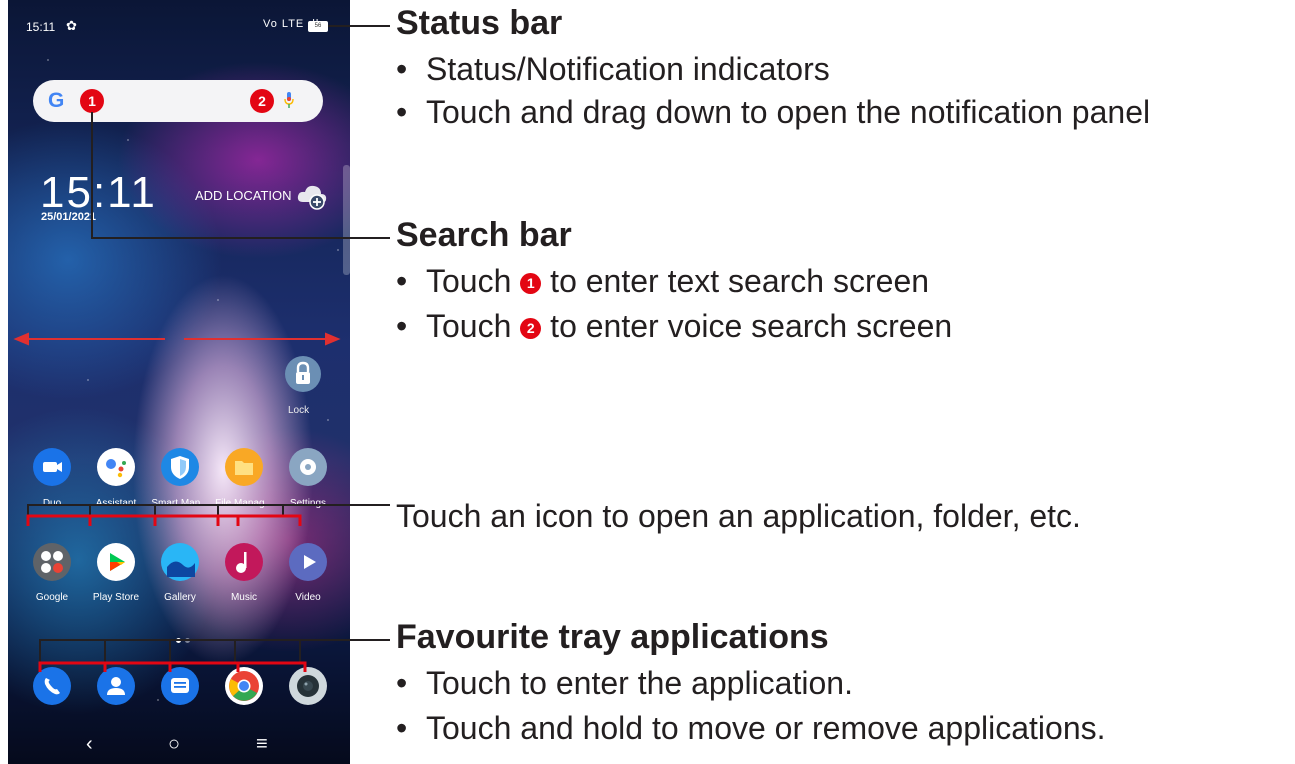 This screenshot has height=764, width=1295. Describe the element at coordinates (624, 683) in the screenshot. I see `tray-bullet-1: • Touch to enter the application.` at that location.